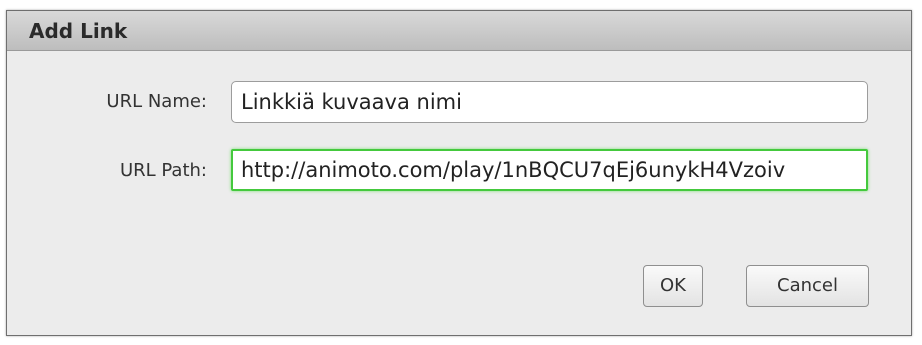 This screenshot has height=345, width=922. I want to click on dialog-titlebar: Add Link, so click(459, 31).